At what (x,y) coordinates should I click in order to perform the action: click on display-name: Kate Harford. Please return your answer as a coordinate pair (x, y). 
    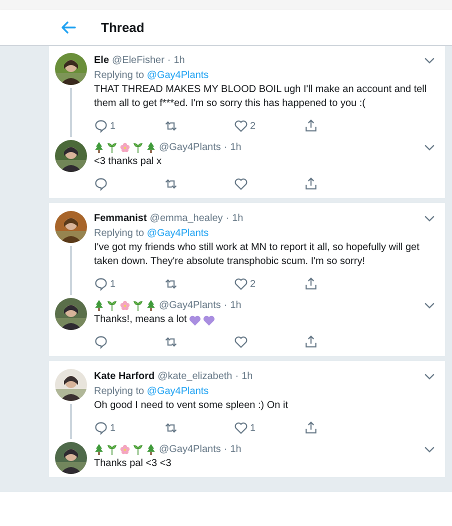
    Looking at the image, I should click on (124, 376).